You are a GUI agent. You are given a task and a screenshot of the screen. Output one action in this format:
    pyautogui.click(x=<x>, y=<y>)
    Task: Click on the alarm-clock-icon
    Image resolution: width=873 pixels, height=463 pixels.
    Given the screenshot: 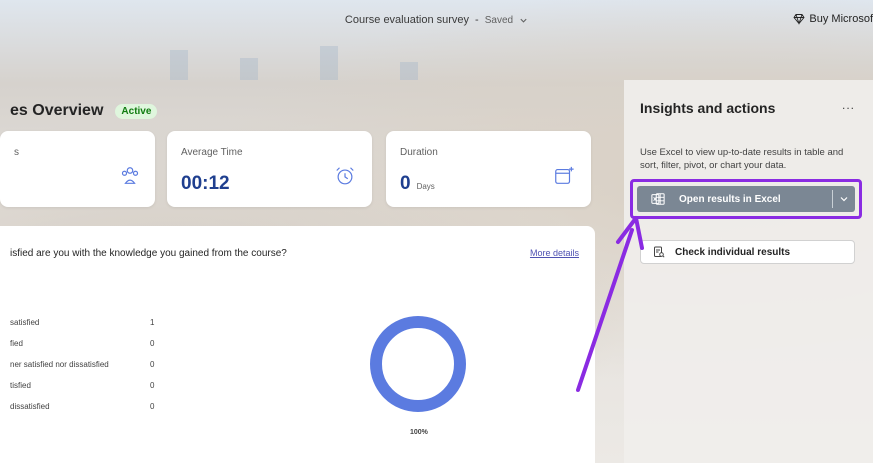 What is the action you would take?
    pyautogui.click(x=345, y=176)
    